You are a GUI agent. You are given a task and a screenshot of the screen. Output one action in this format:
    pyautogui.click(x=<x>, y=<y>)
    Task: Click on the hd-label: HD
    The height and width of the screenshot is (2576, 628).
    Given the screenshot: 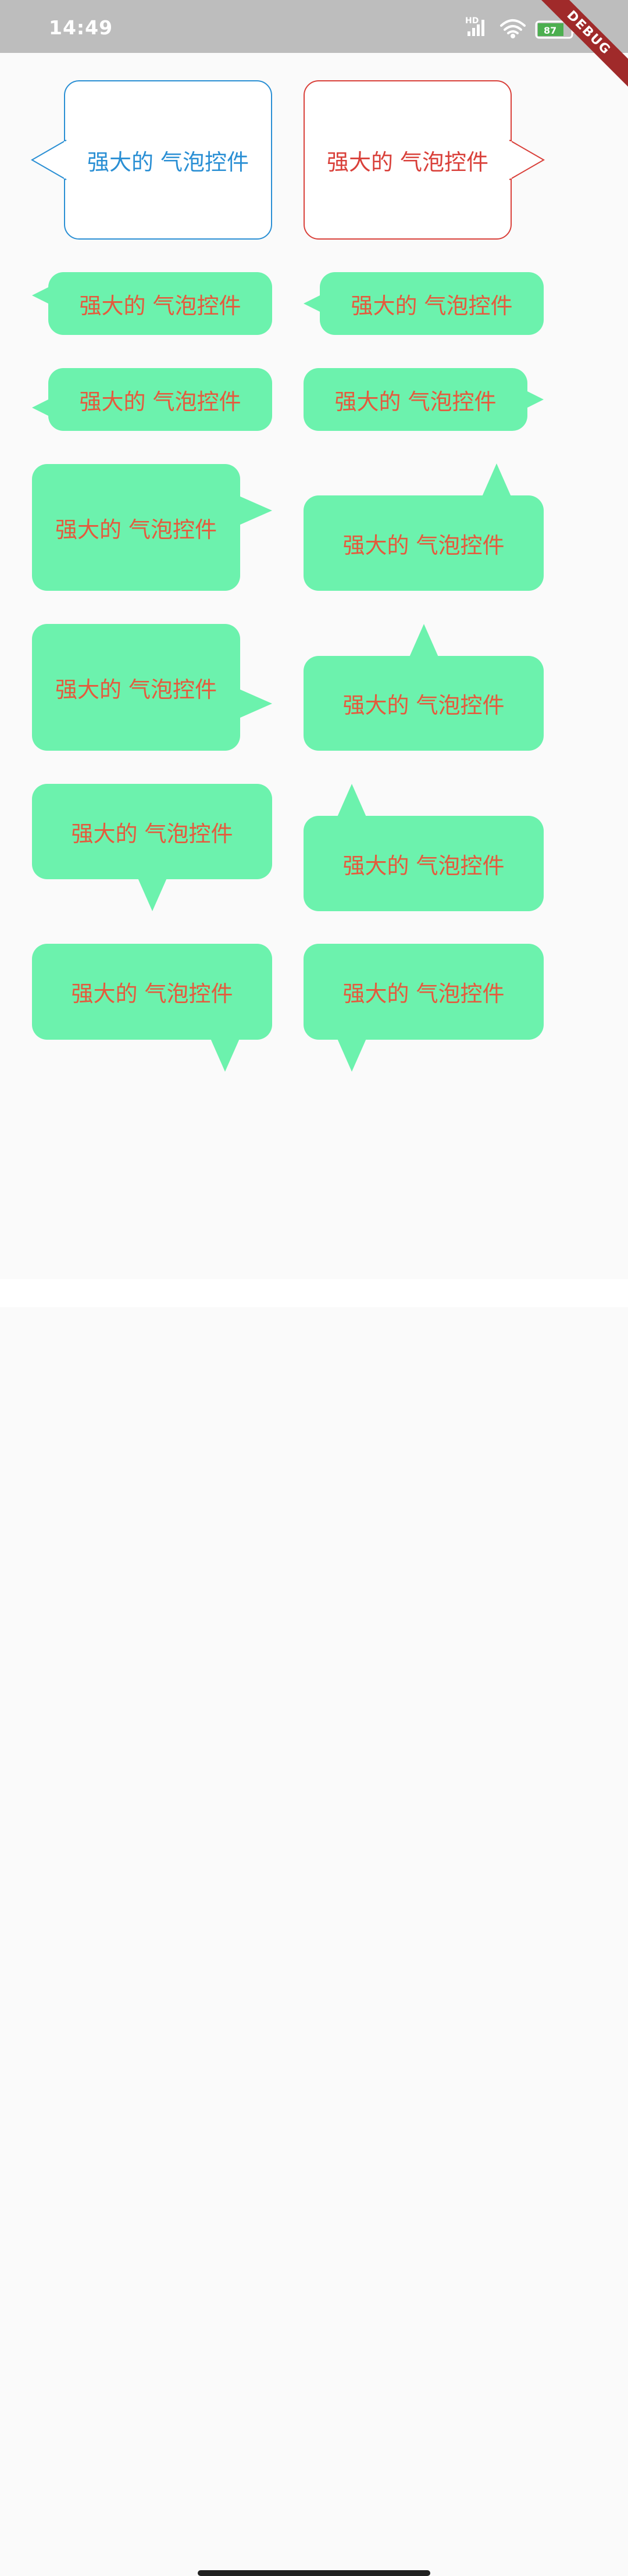 What is the action you would take?
    pyautogui.click(x=472, y=21)
    